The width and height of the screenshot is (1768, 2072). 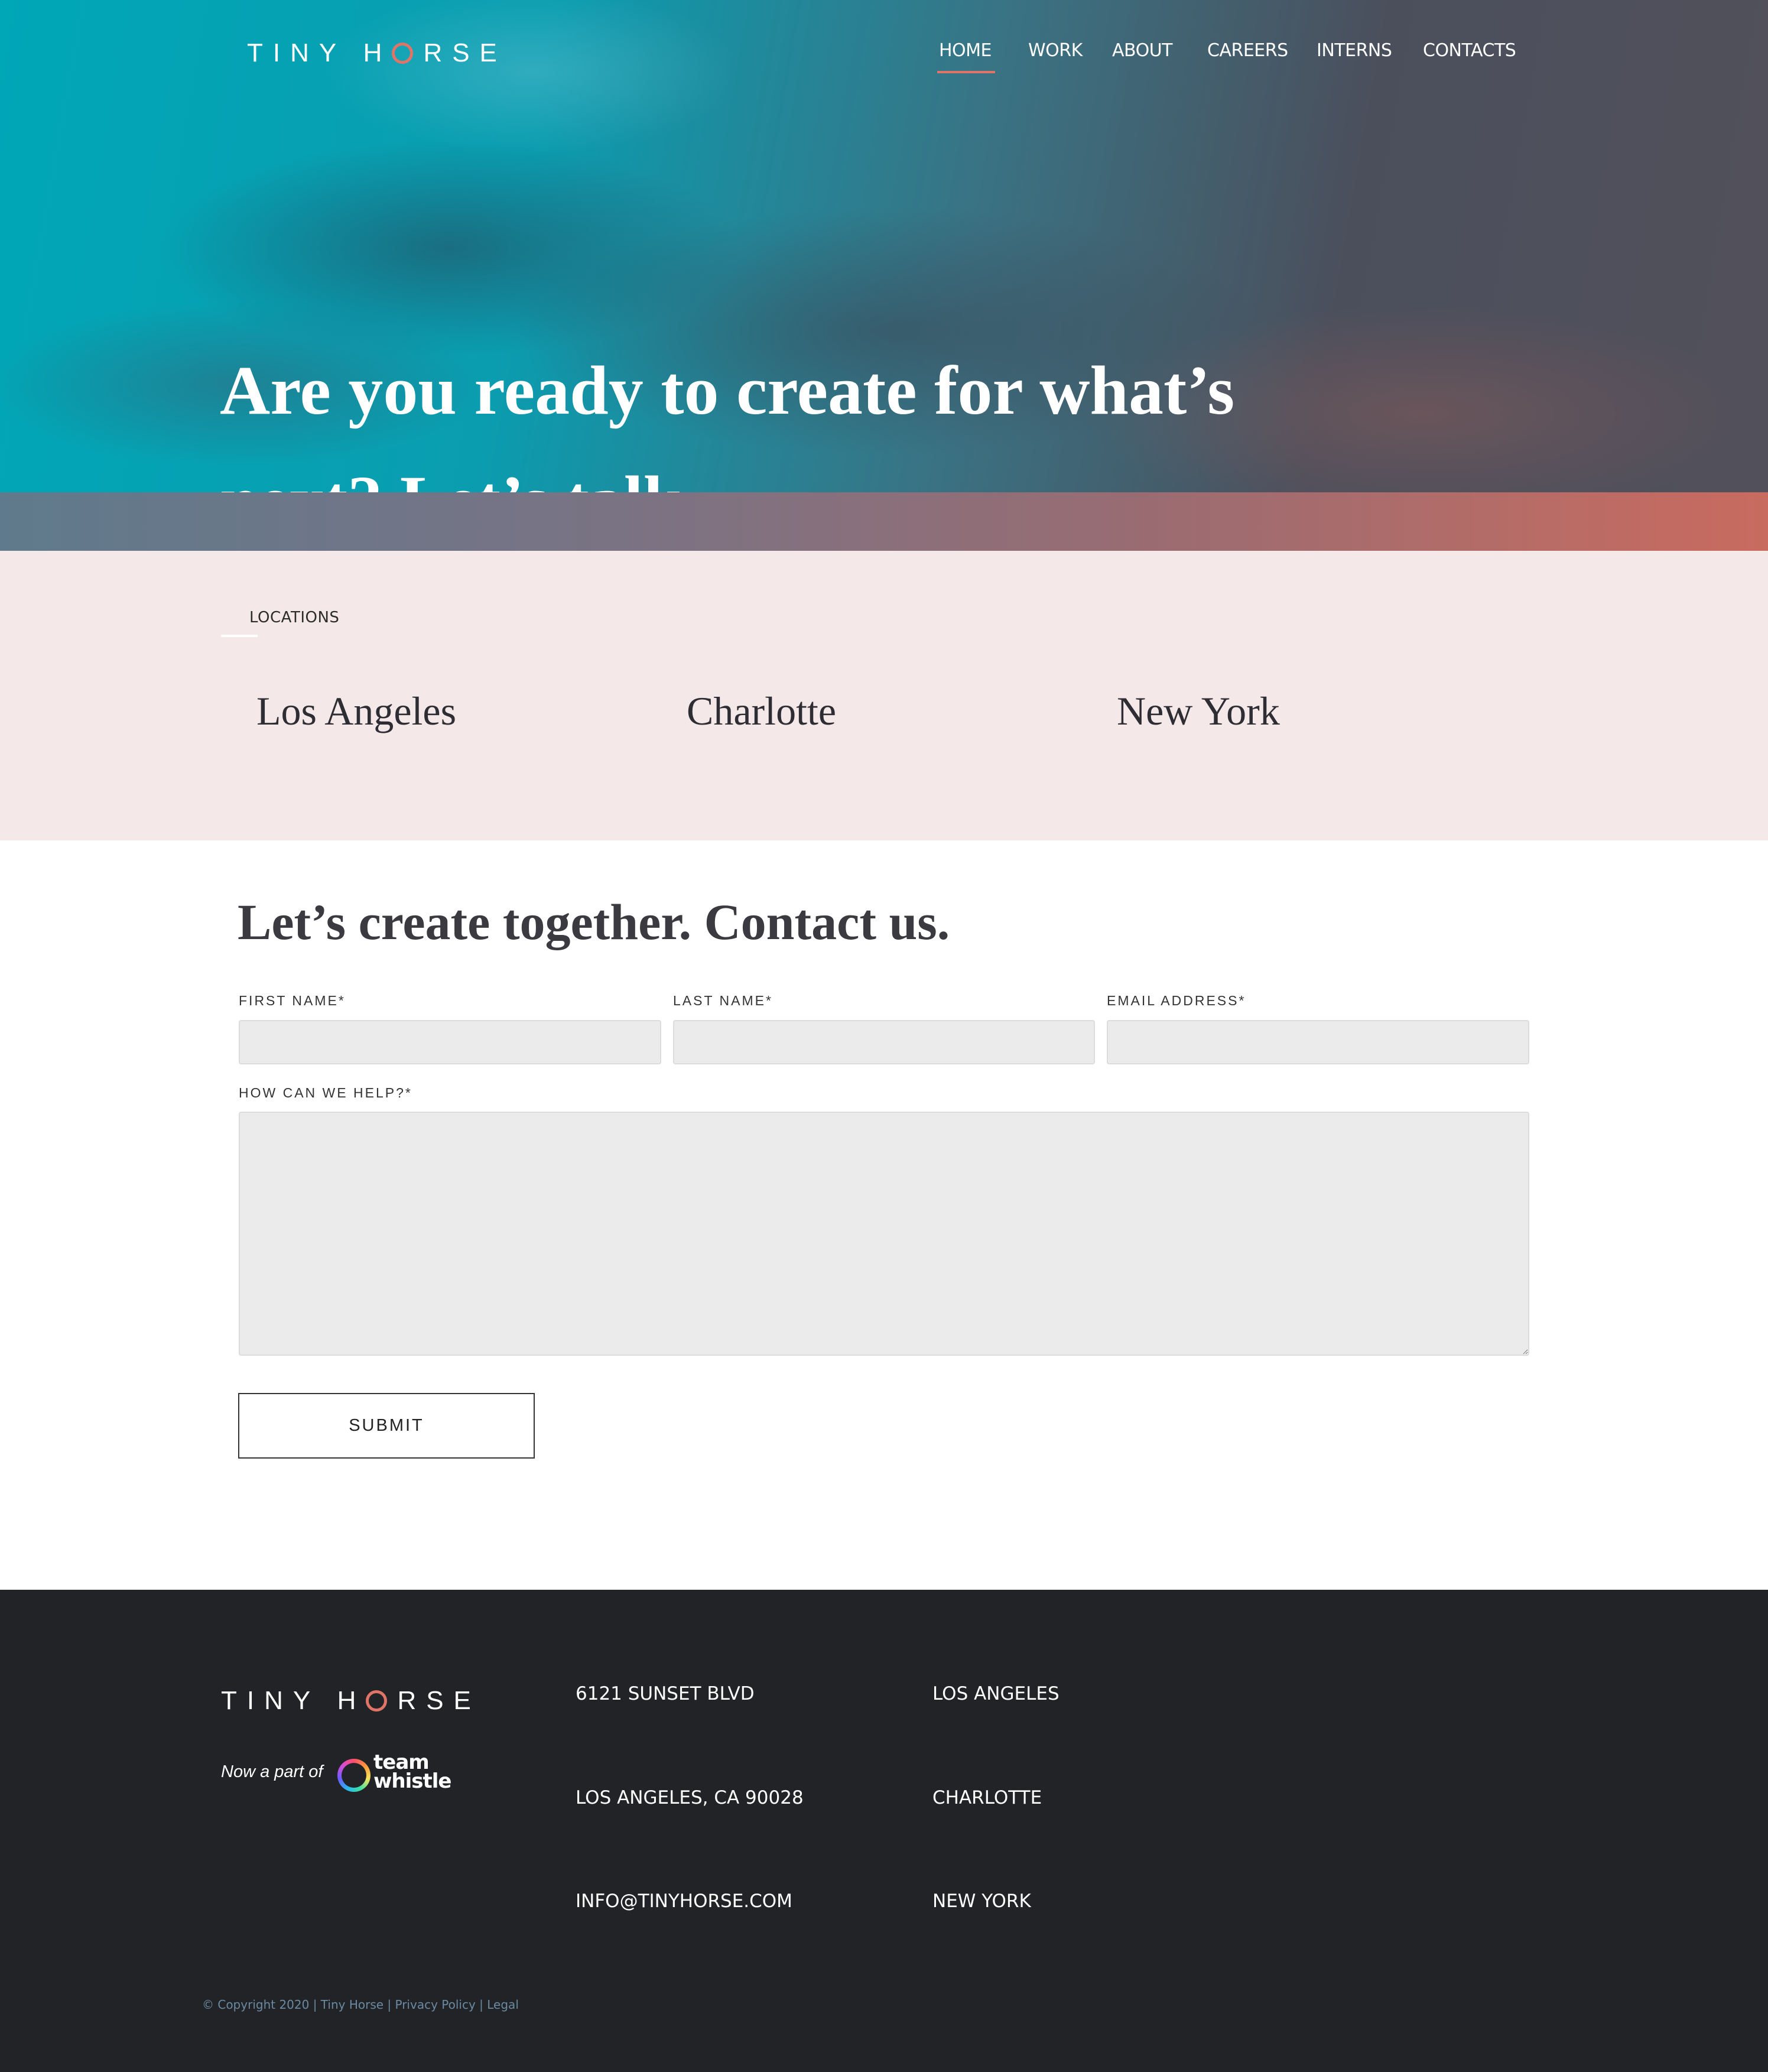 What do you see at coordinates (294, 617) in the screenshot?
I see `locations-label: LOCATIONS` at bounding box center [294, 617].